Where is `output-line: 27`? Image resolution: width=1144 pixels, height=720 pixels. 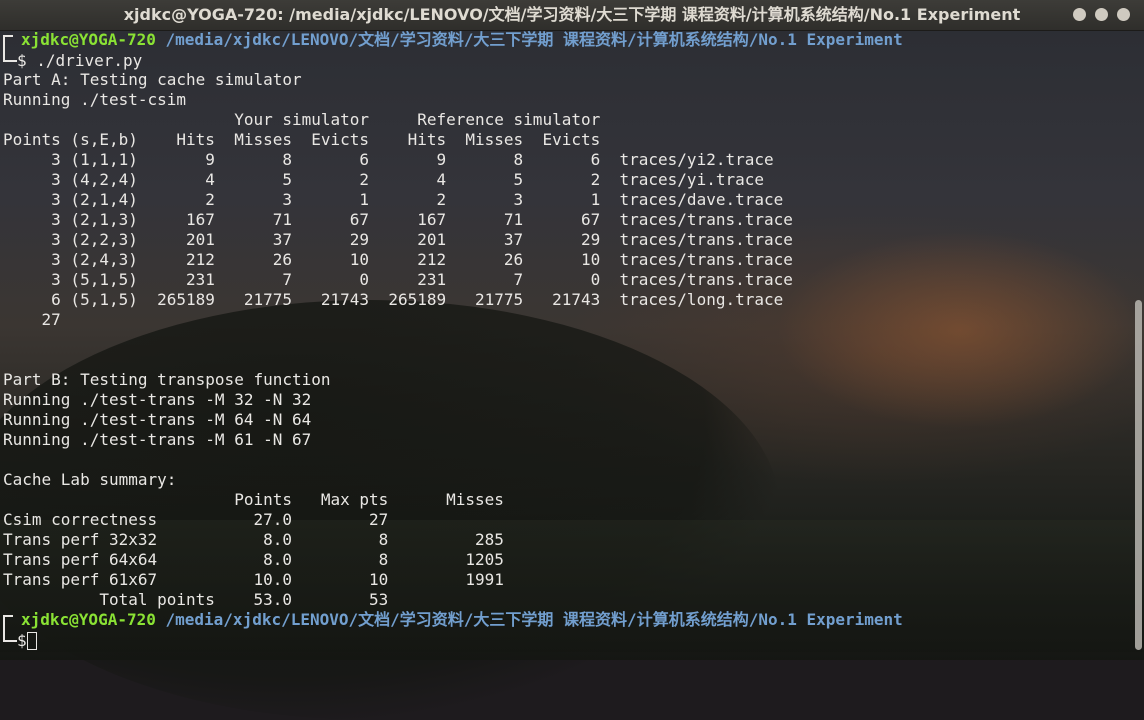 output-line: 27 is located at coordinates (32, 319).